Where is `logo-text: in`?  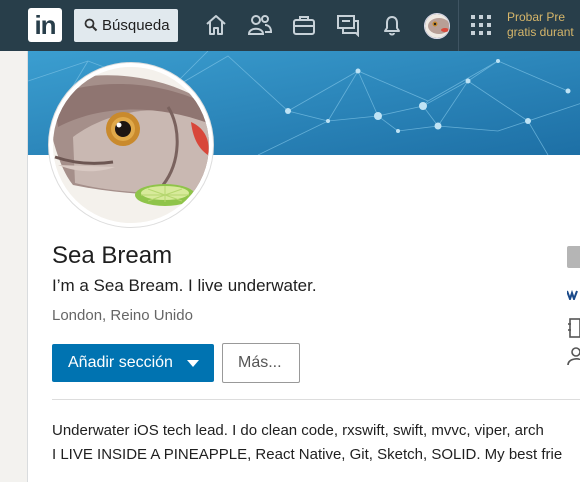 logo-text: in is located at coordinates (45, 25).